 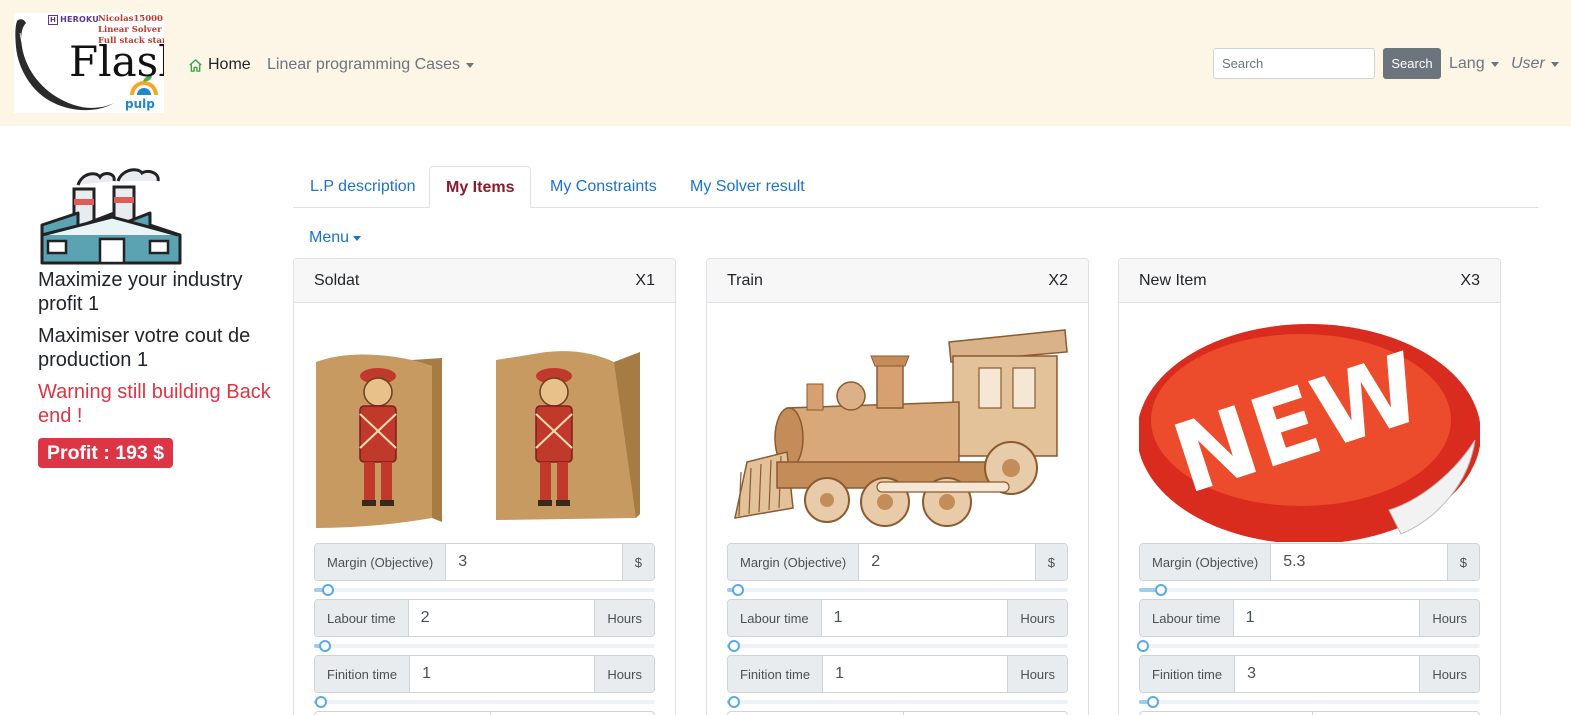 What do you see at coordinates (603, 187) in the screenshot?
I see `tab-my-constraints: My Constraints` at bounding box center [603, 187].